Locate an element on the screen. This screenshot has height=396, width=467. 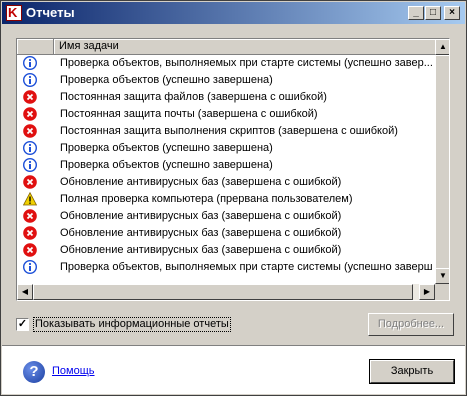
close-window-button: × is located at coordinates (452, 13).